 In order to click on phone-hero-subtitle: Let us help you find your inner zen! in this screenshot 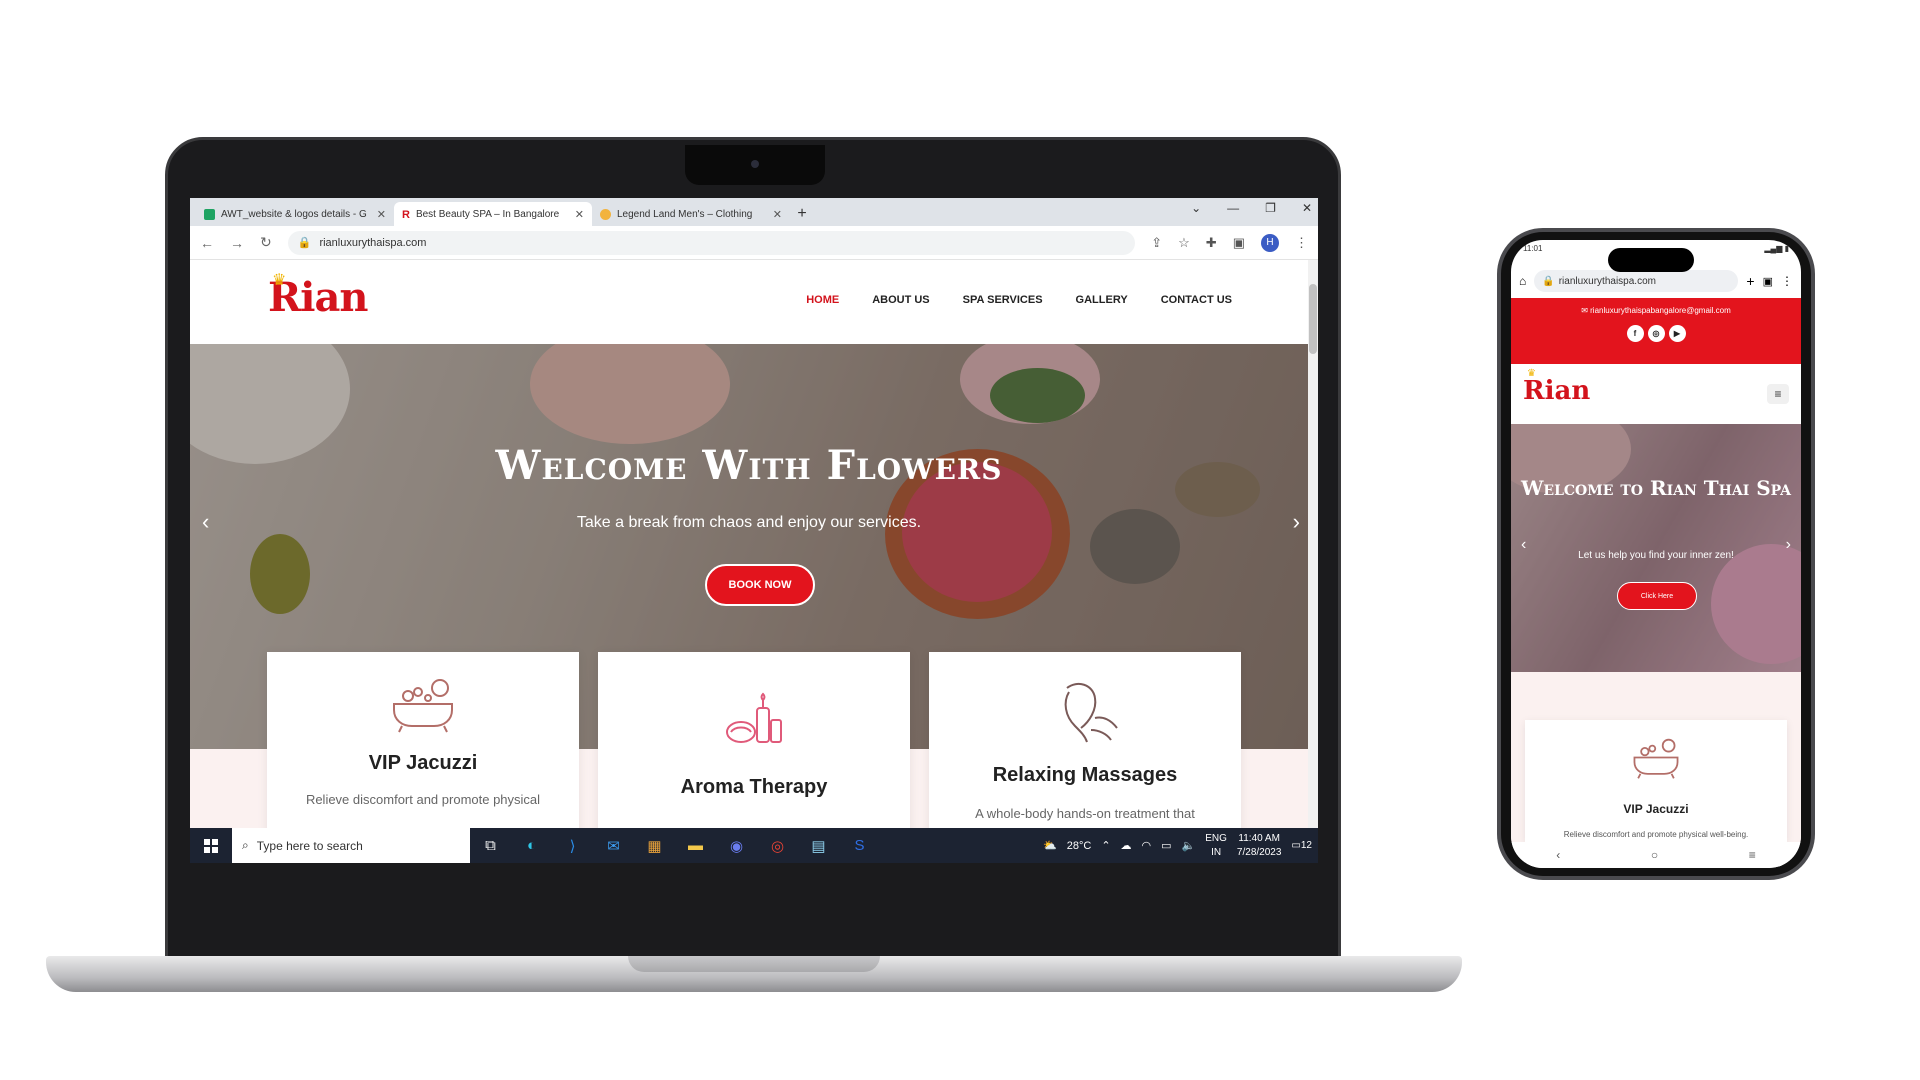, I will do `click(1656, 555)`.